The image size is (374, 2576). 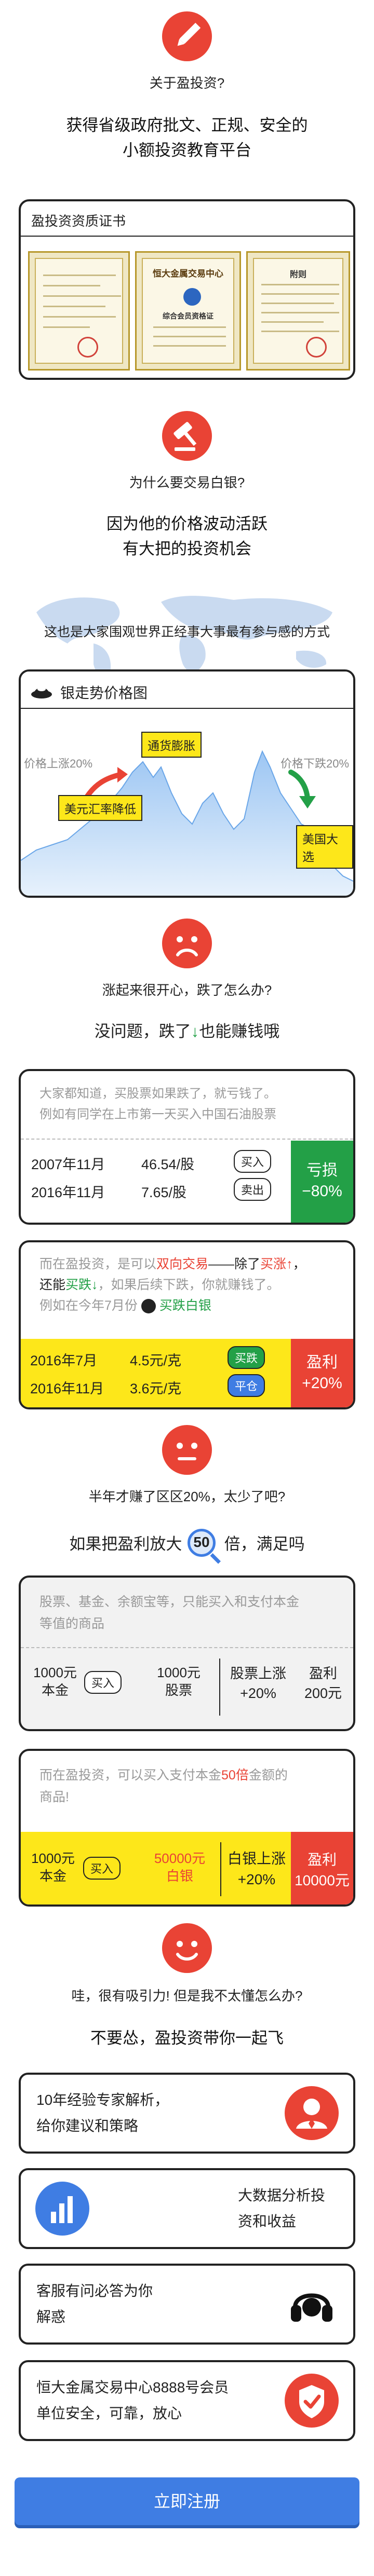 What do you see at coordinates (104, 693) in the screenshot?
I see `trend-card-title: 银走势价格图` at bounding box center [104, 693].